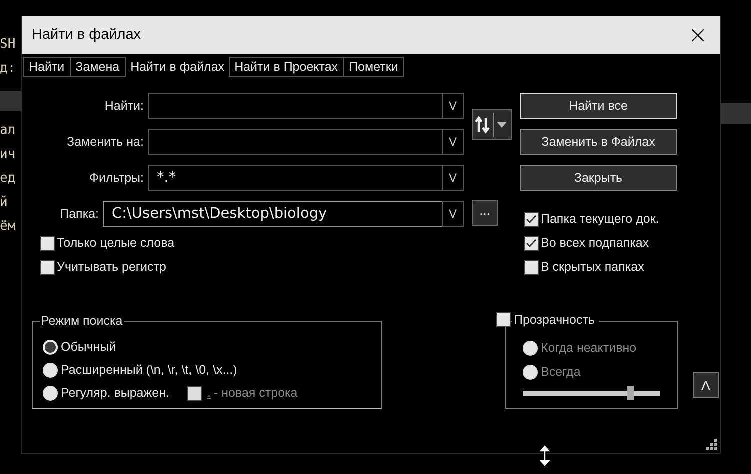 The height and width of the screenshot is (474, 751). Describe the element at coordinates (8, 69) in the screenshot. I see `editor-text: д:` at that location.